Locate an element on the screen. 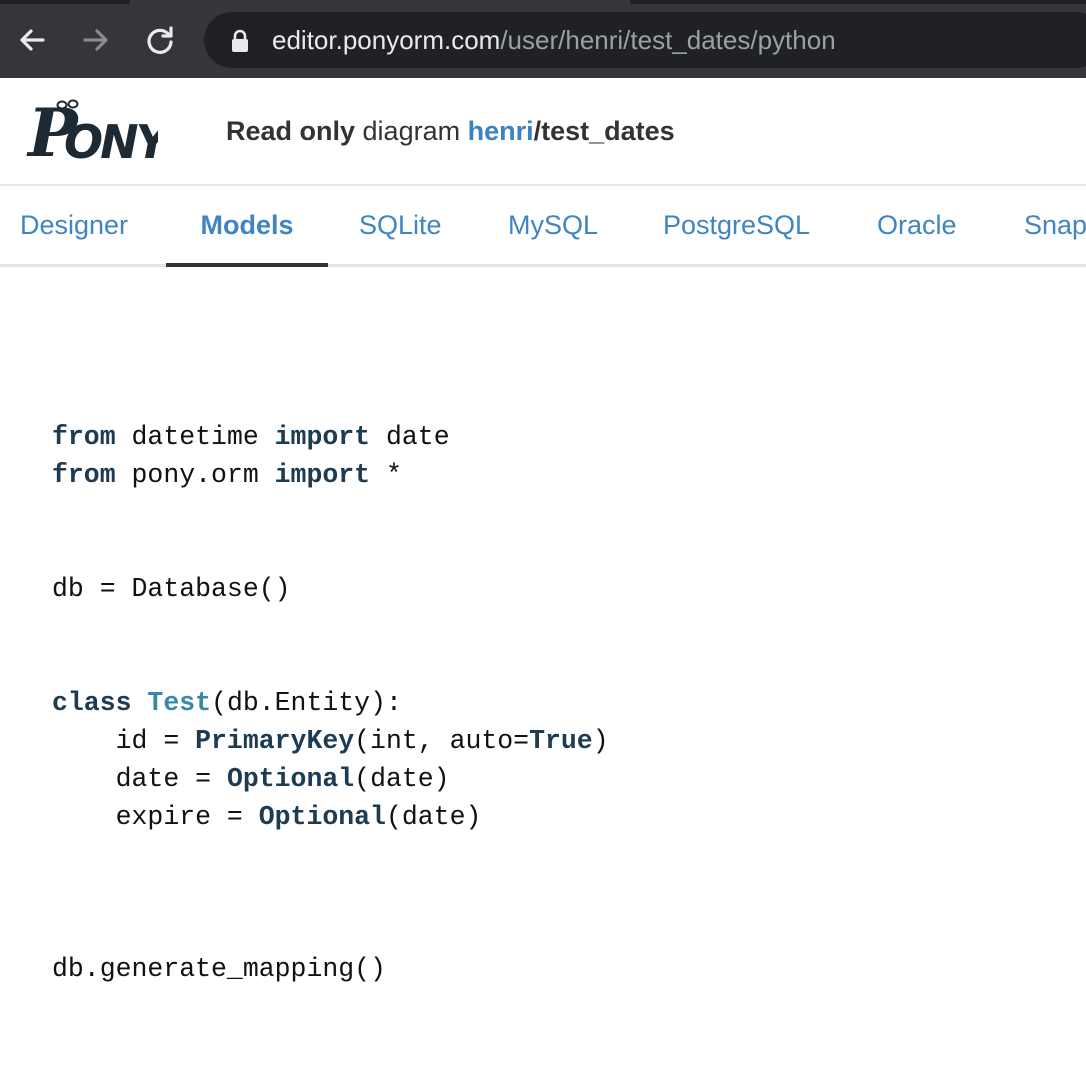  url-path: /user/henri/test_dates/python is located at coordinates (668, 40).